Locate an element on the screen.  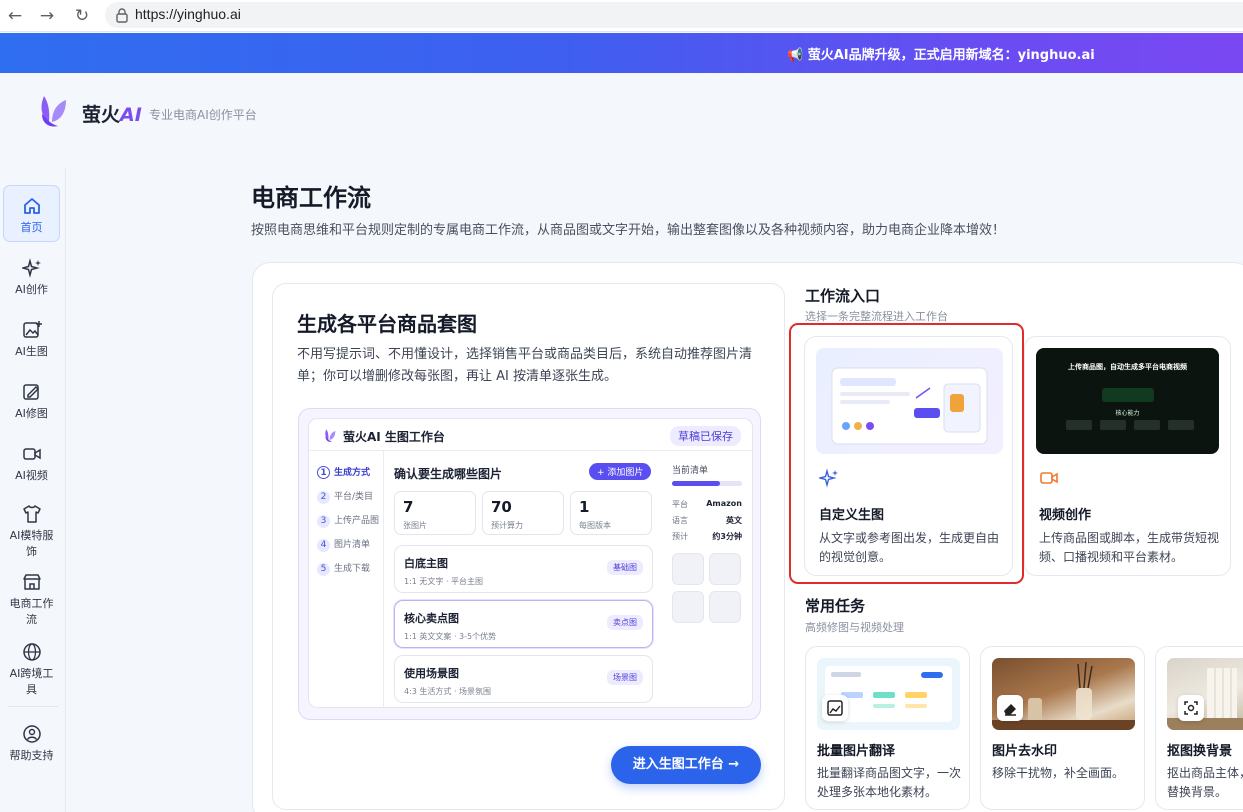
enter-workbench-button: 进入生图工作台 → is located at coordinates (686, 765).